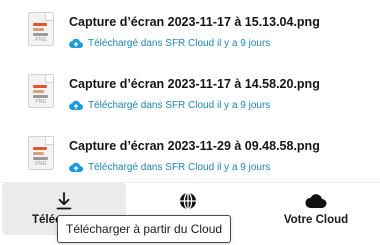 The height and width of the screenshot is (245, 380). What do you see at coordinates (64, 201) in the screenshot?
I see `download-icon` at bounding box center [64, 201].